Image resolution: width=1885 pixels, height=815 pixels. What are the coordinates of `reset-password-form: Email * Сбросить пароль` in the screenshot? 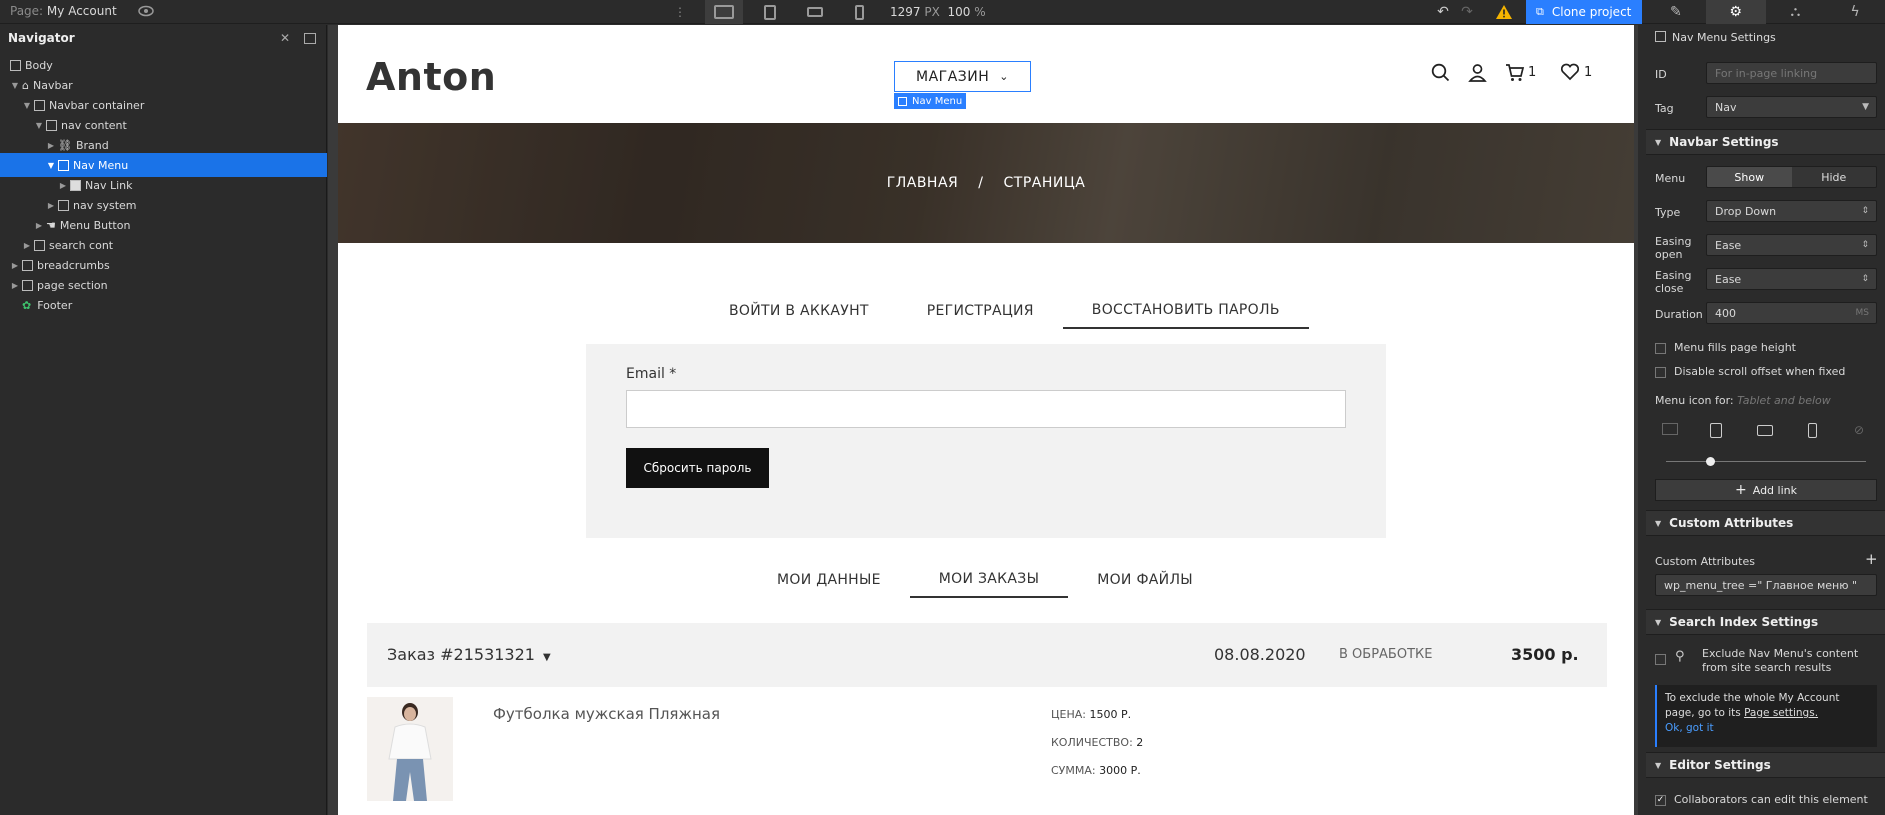 It's located at (986, 441).